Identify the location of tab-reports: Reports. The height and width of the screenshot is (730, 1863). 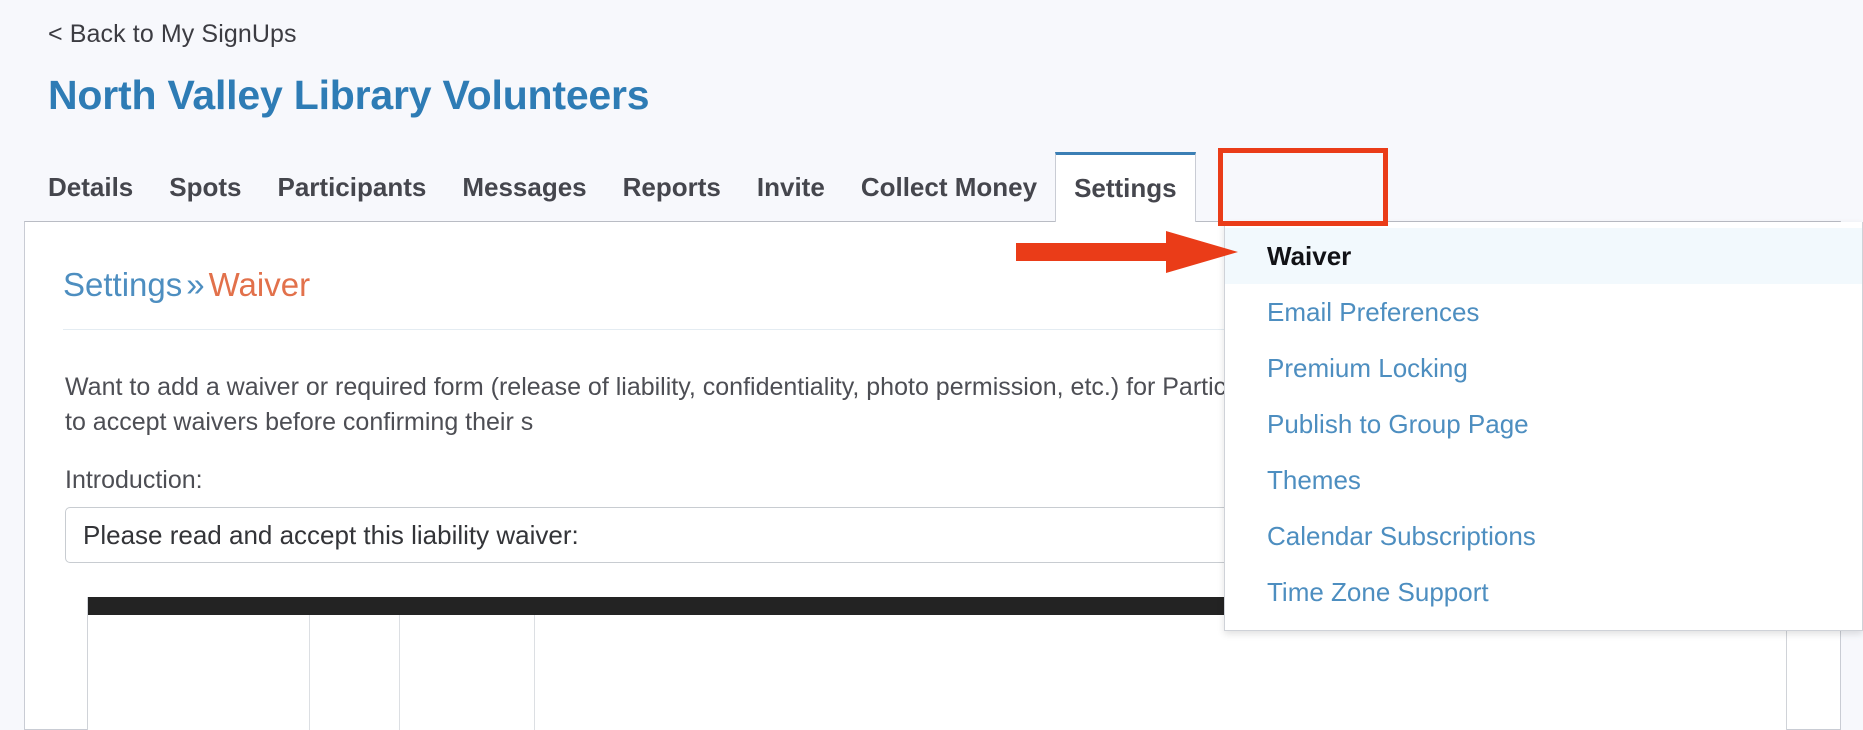
(672, 187).